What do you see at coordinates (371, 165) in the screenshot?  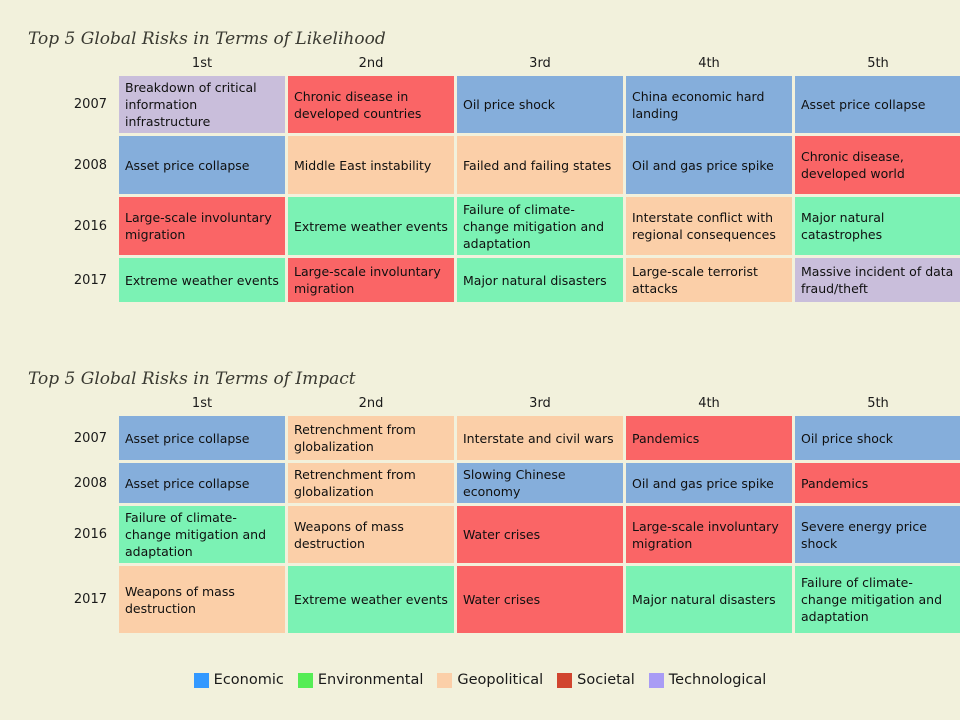 I see `risk-cell: Middle East instability` at bounding box center [371, 165].